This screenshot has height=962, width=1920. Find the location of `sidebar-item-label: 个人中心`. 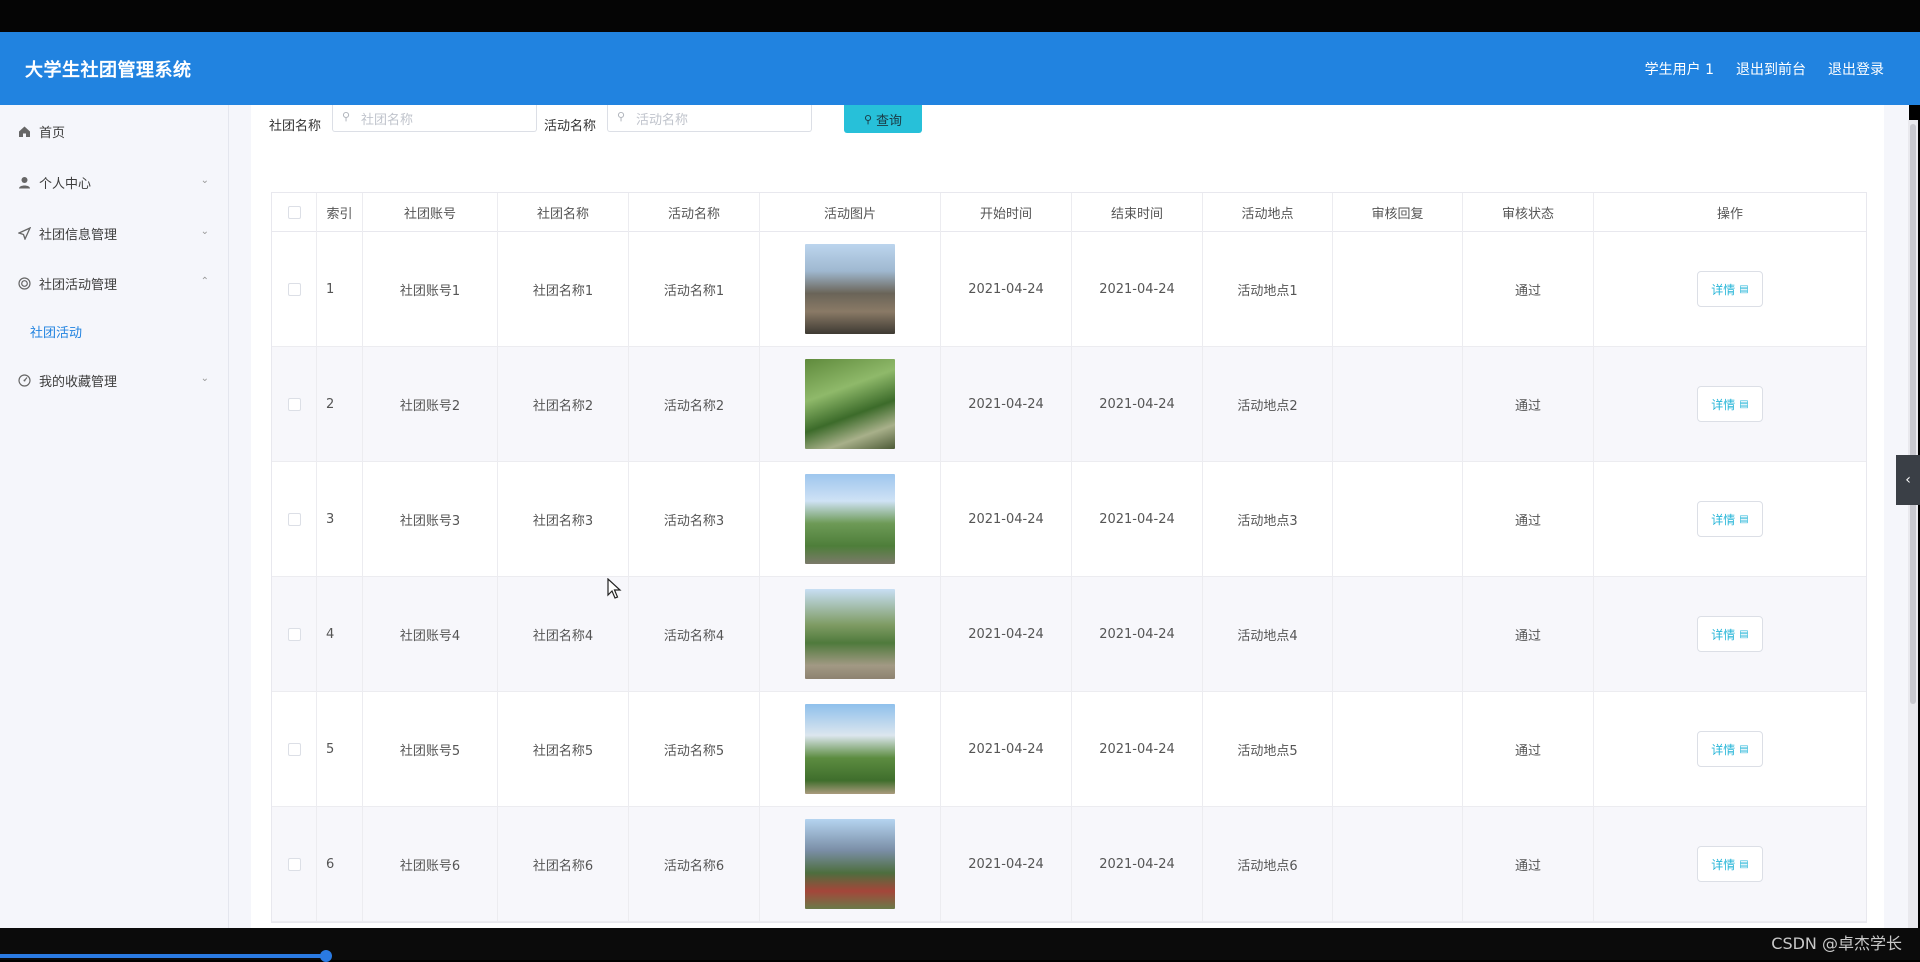

sidebar-item-label: 个人中心 is located at coordinates (65, 184).